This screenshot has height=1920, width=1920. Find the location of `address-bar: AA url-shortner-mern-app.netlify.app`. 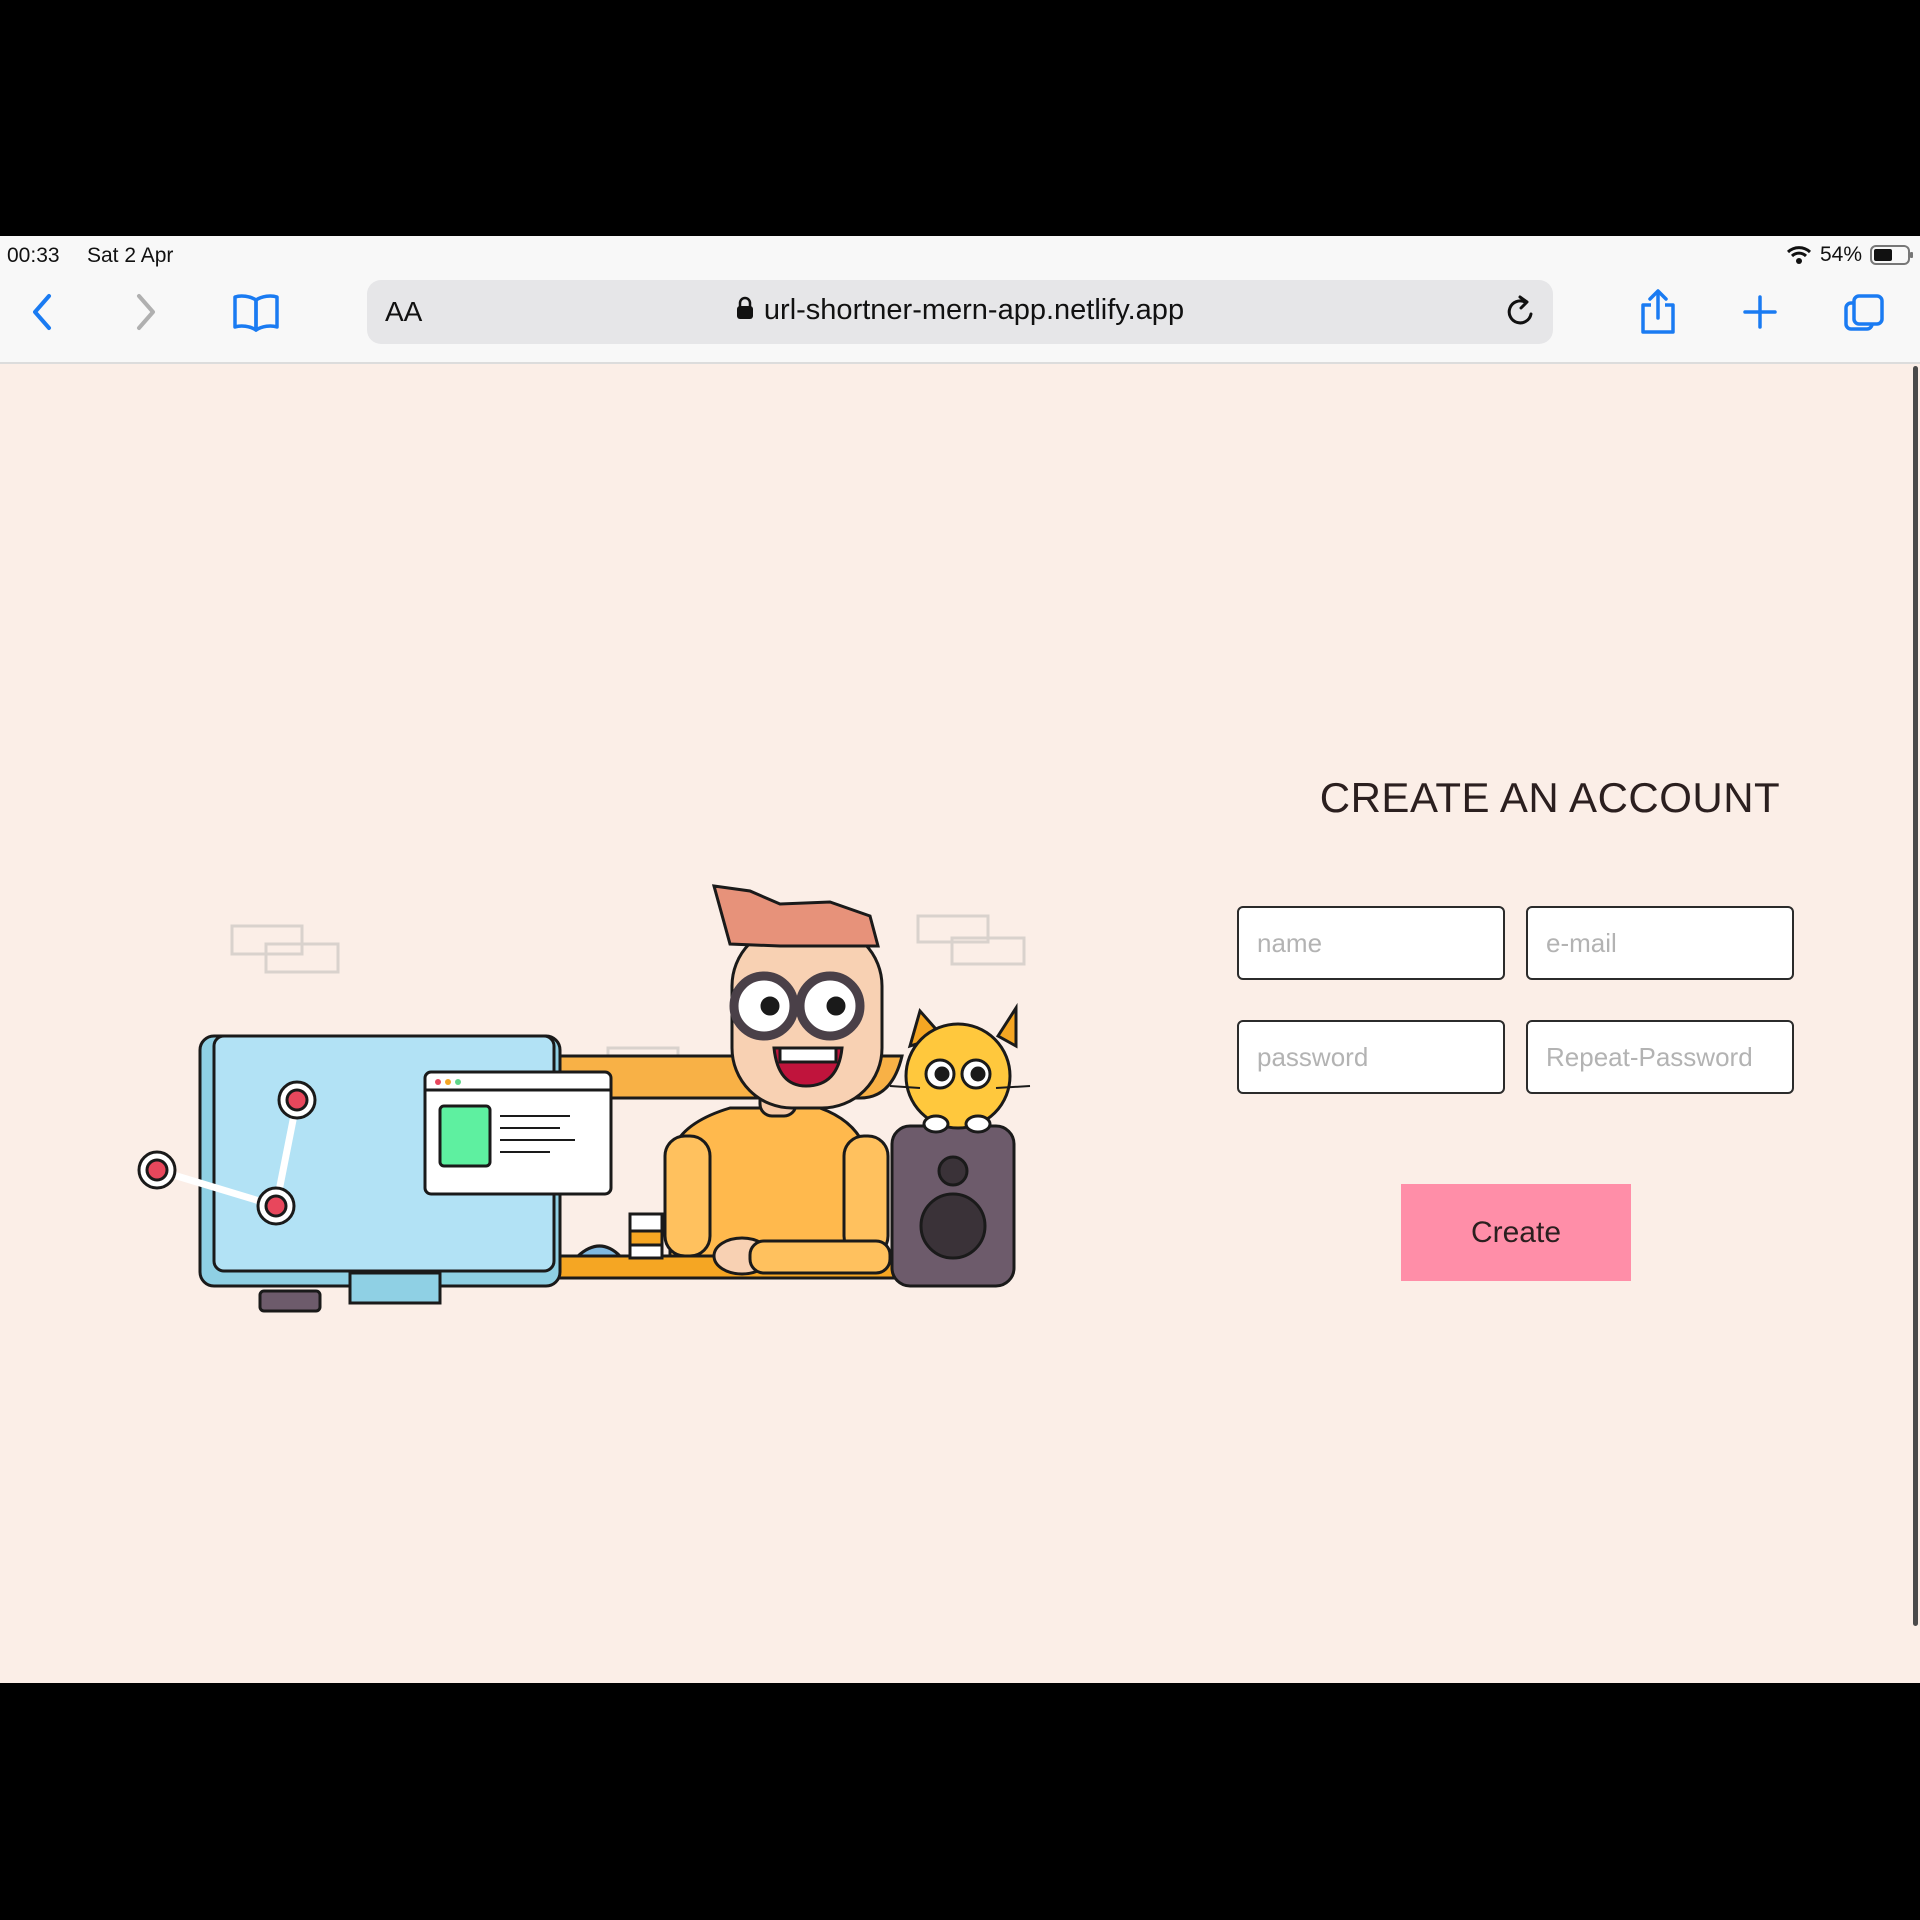

address-bar: AA url-shortner-mern-app.netlify.app is located at coordinates (960, 312).